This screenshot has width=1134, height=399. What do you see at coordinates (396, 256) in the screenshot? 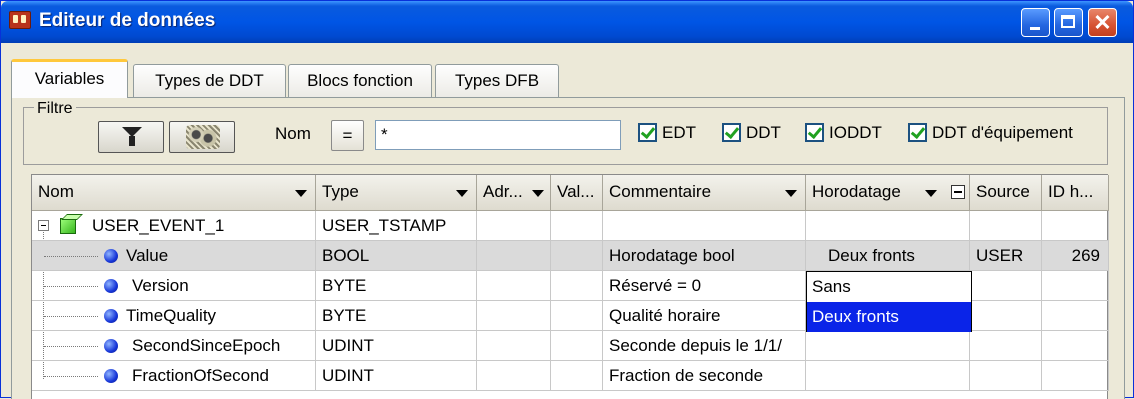
I see `cell-type: BOOL` at bounding box center [396, 256].